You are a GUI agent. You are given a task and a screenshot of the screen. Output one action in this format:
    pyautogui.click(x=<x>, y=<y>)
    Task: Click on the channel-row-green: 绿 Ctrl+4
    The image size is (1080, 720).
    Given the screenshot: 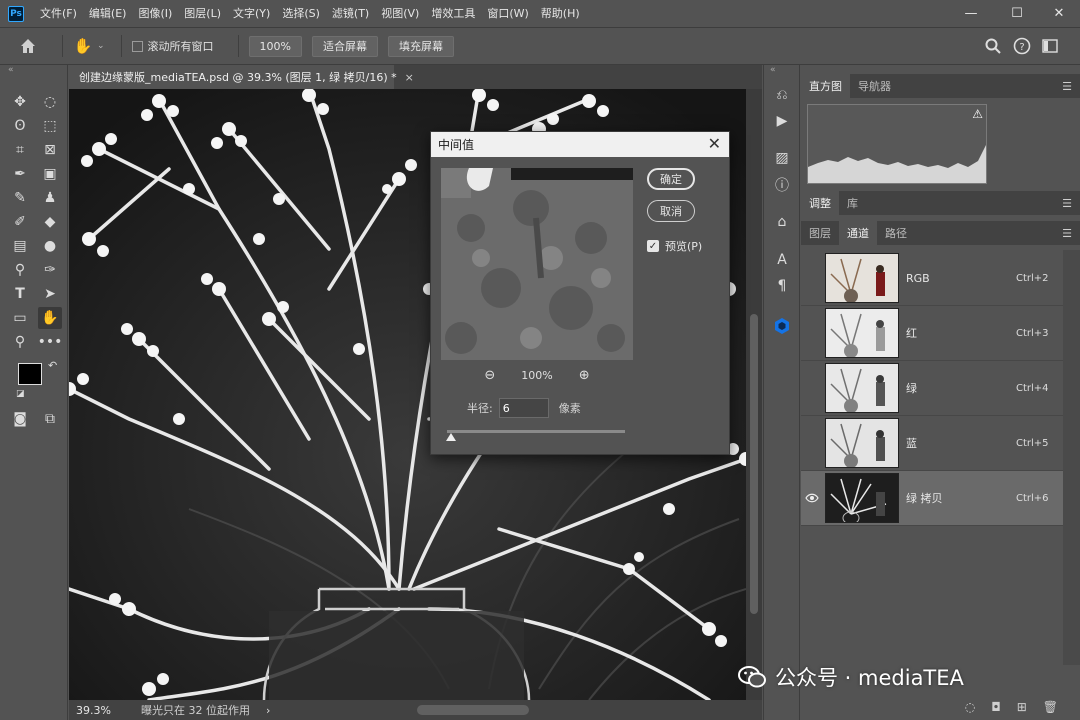 What is the action you would take?
    pyautogui.click(x=932, y=388)
    